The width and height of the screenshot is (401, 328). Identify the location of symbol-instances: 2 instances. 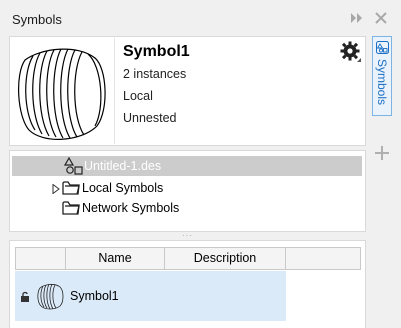
(155, 74).